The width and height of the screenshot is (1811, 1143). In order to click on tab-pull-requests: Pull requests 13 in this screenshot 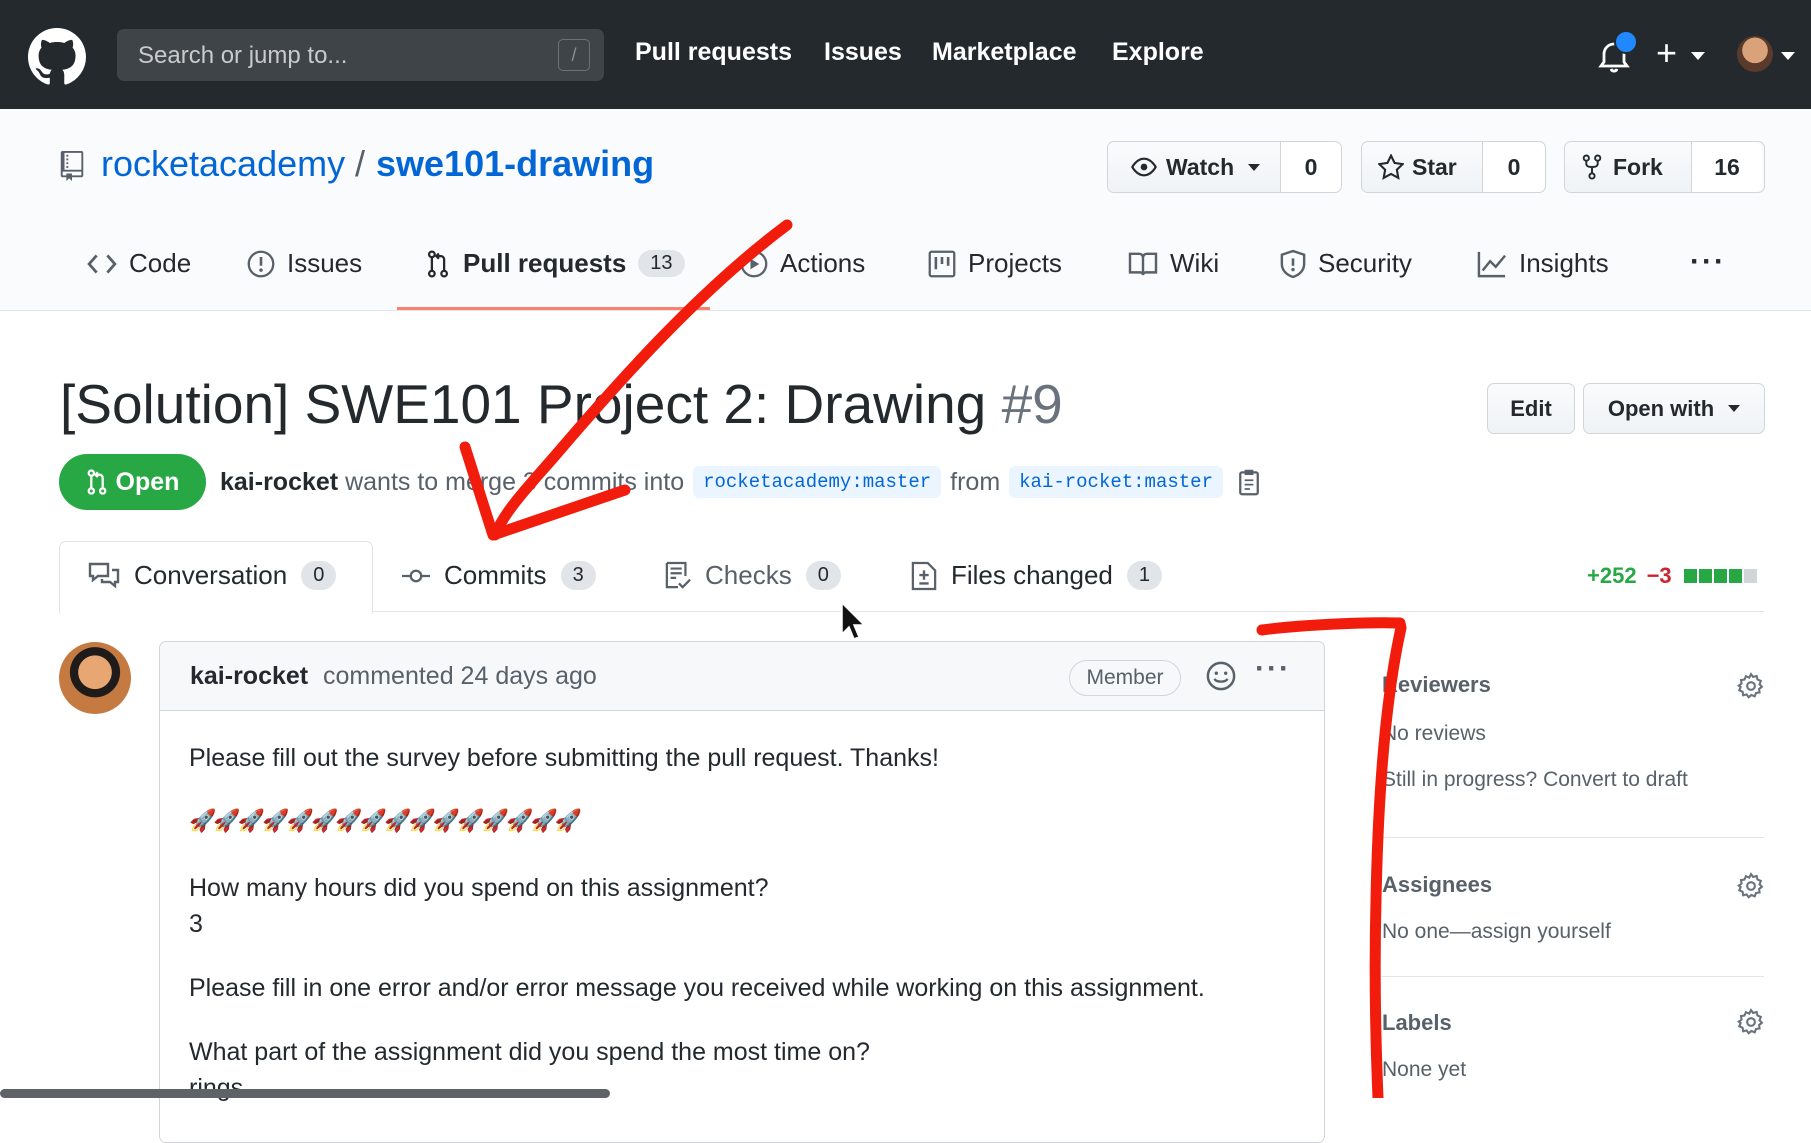, I will do `click(555, 263)`.